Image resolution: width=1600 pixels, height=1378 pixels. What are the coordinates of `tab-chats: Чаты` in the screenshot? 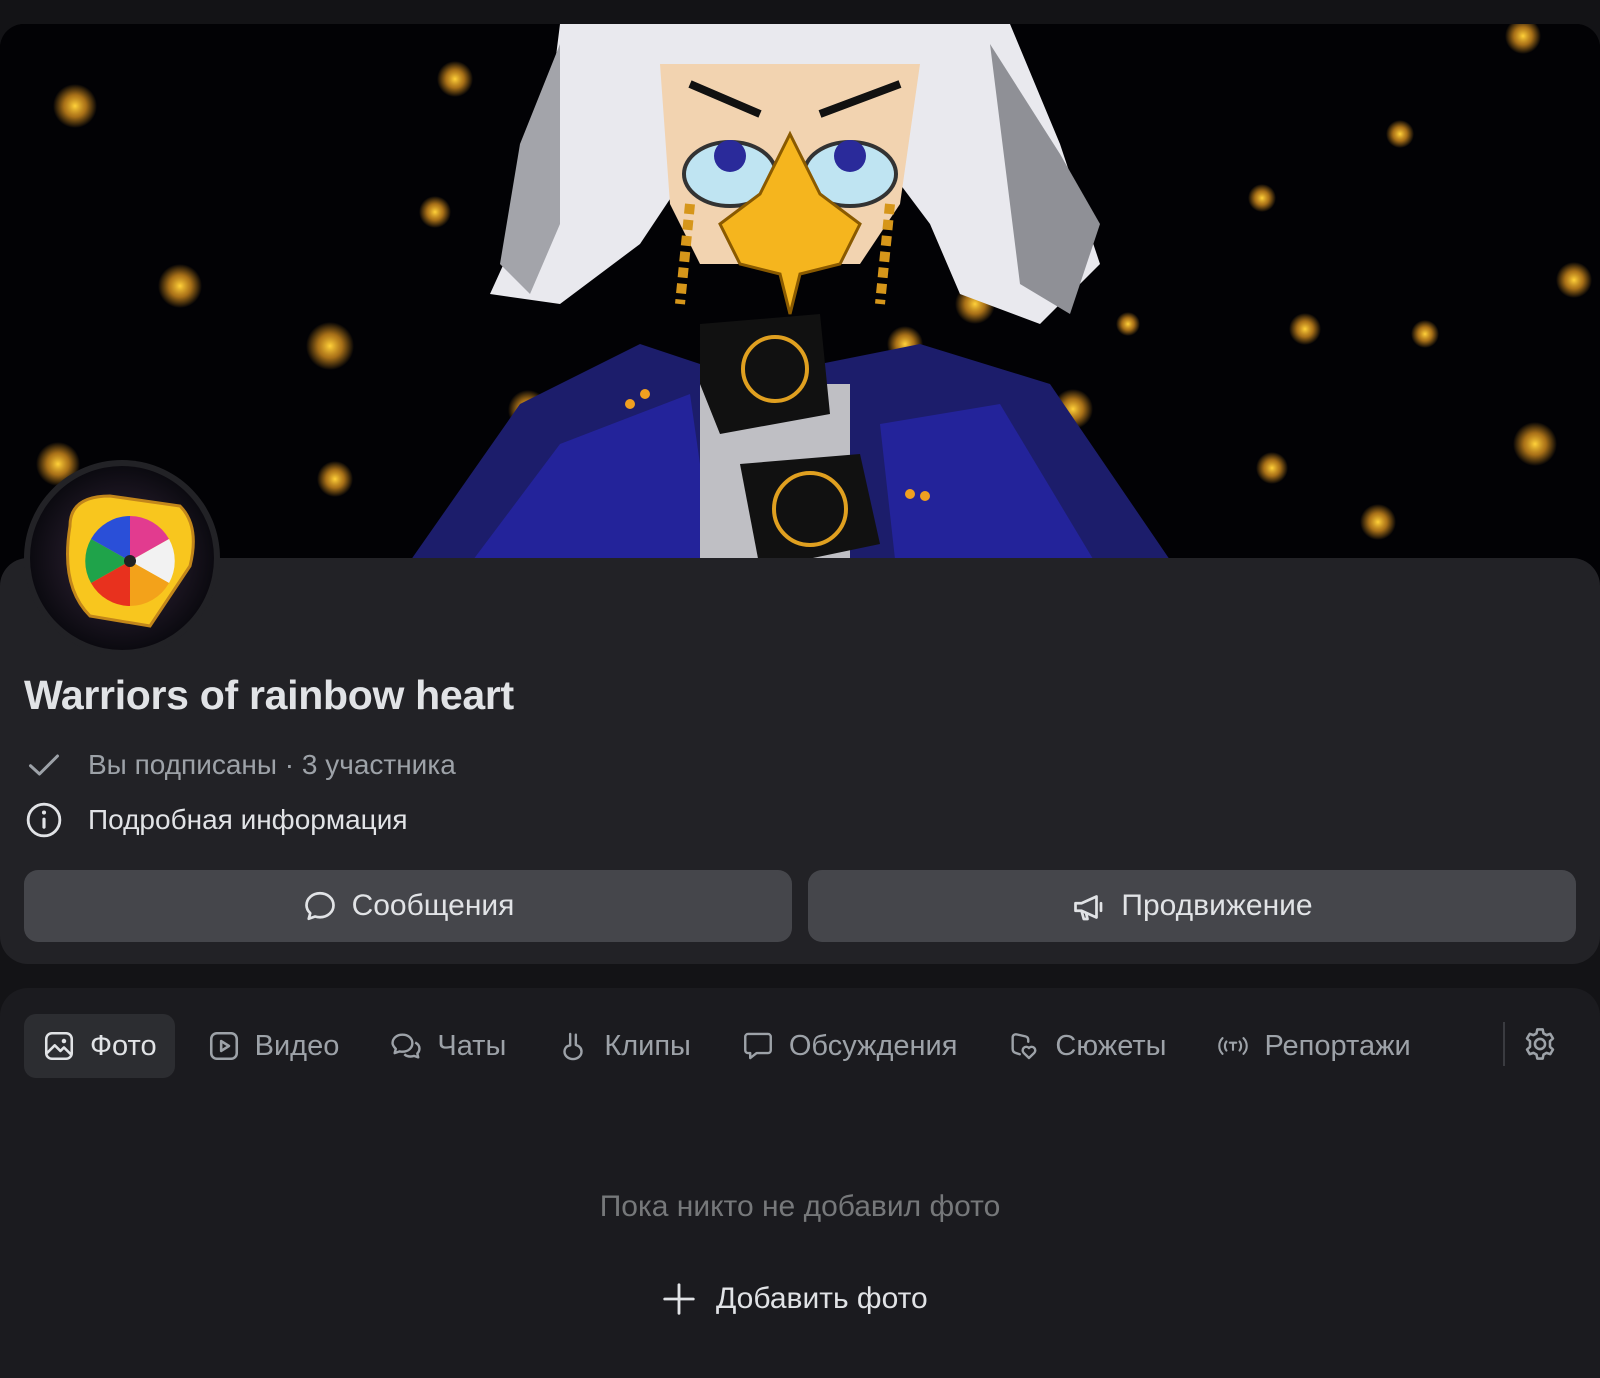 It's located at (447, 1046).